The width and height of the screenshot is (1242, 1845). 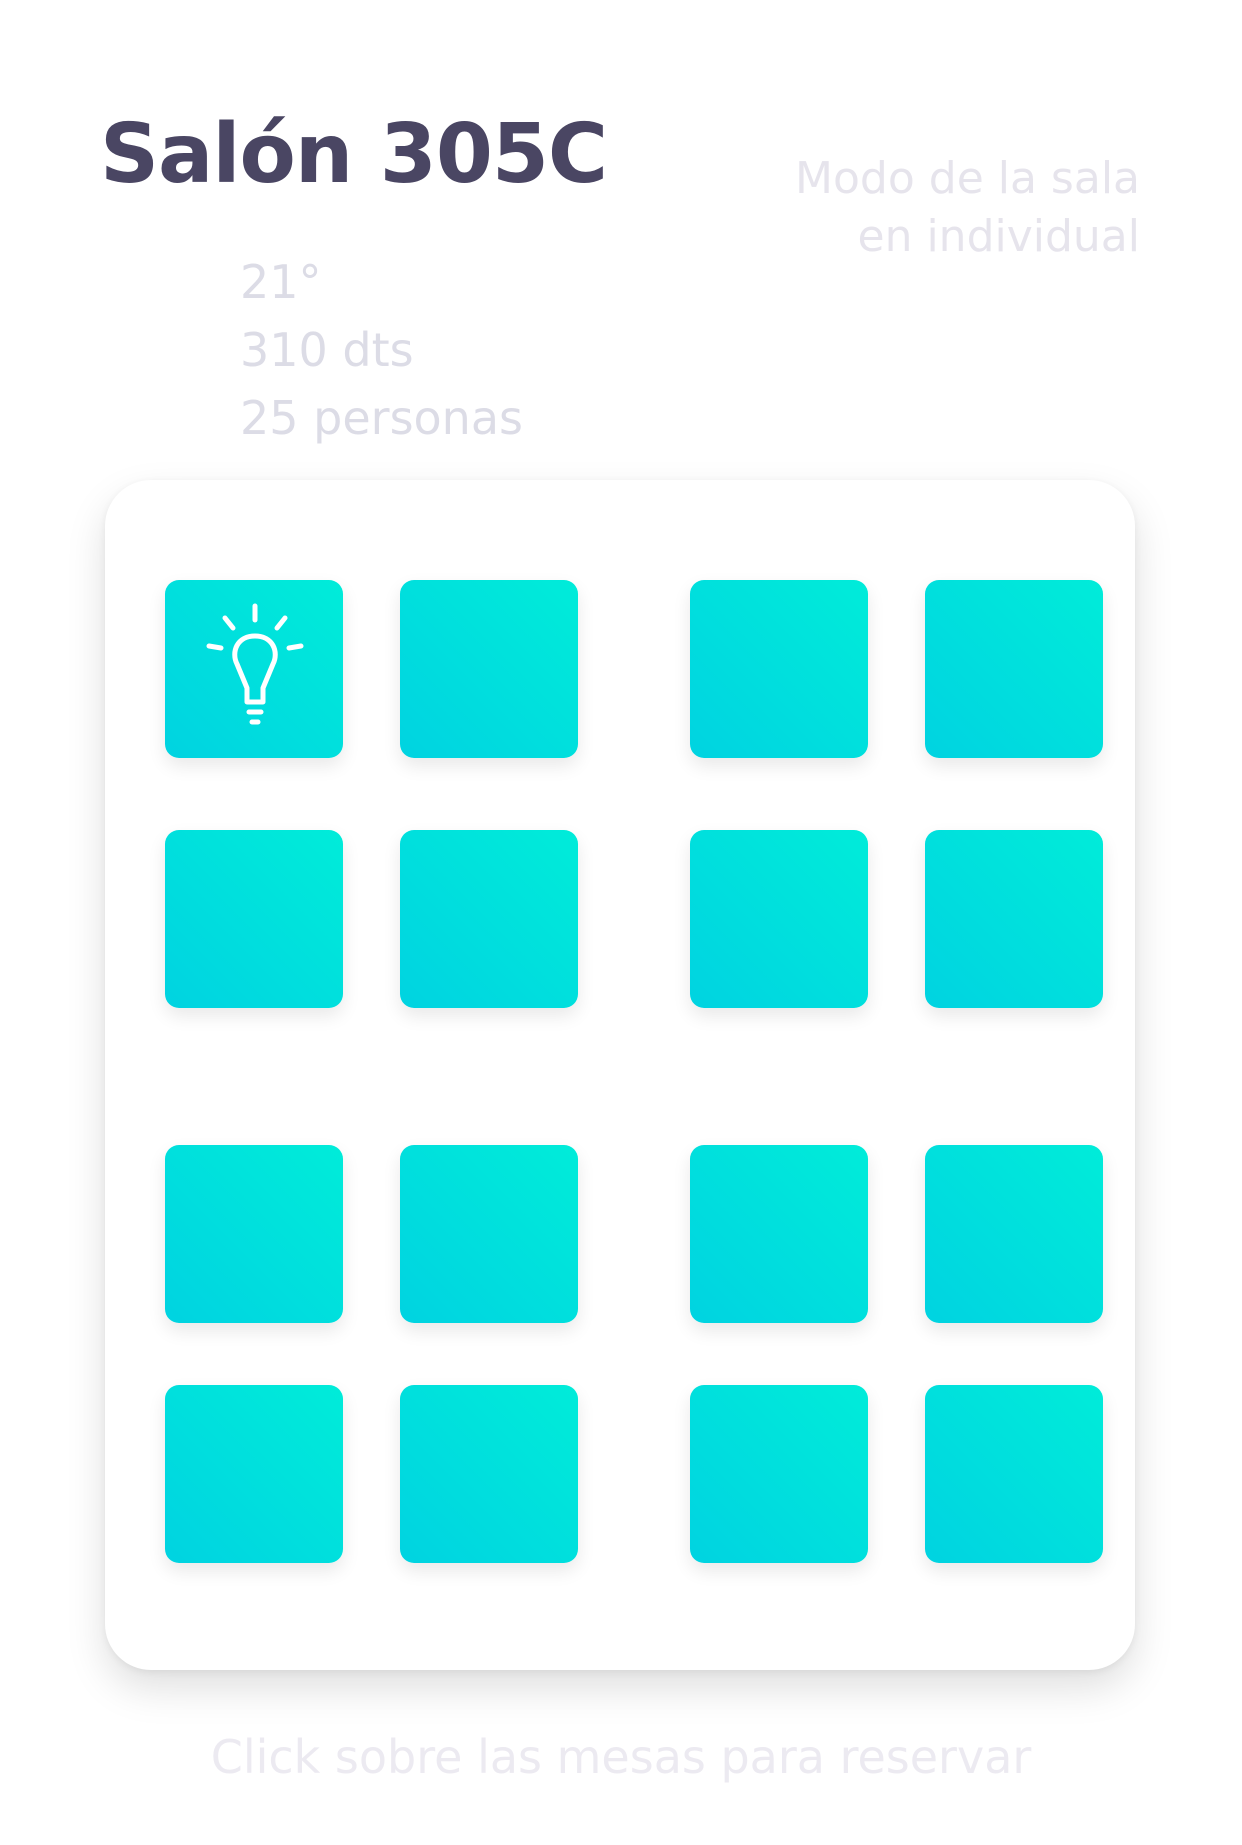 I want to click on room-mode-line-2: en individual, so click(x=998, y=236).